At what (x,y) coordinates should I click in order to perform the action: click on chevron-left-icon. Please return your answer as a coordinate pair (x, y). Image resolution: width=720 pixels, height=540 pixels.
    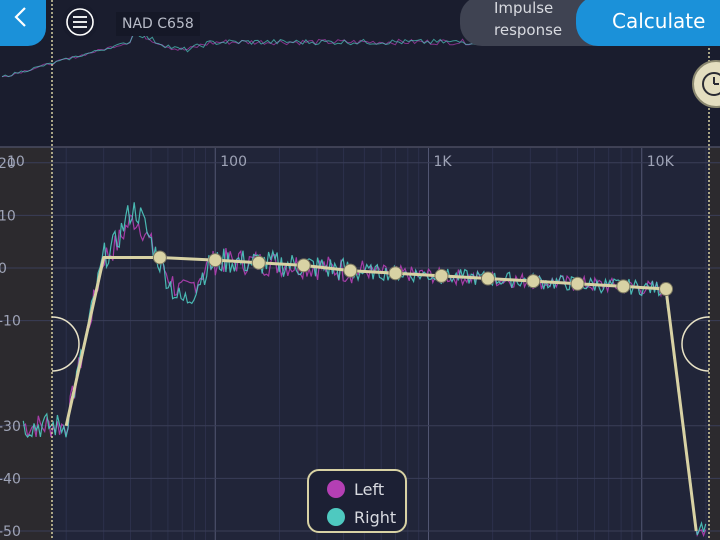
    Looking at the image, I should click on (20, 17).